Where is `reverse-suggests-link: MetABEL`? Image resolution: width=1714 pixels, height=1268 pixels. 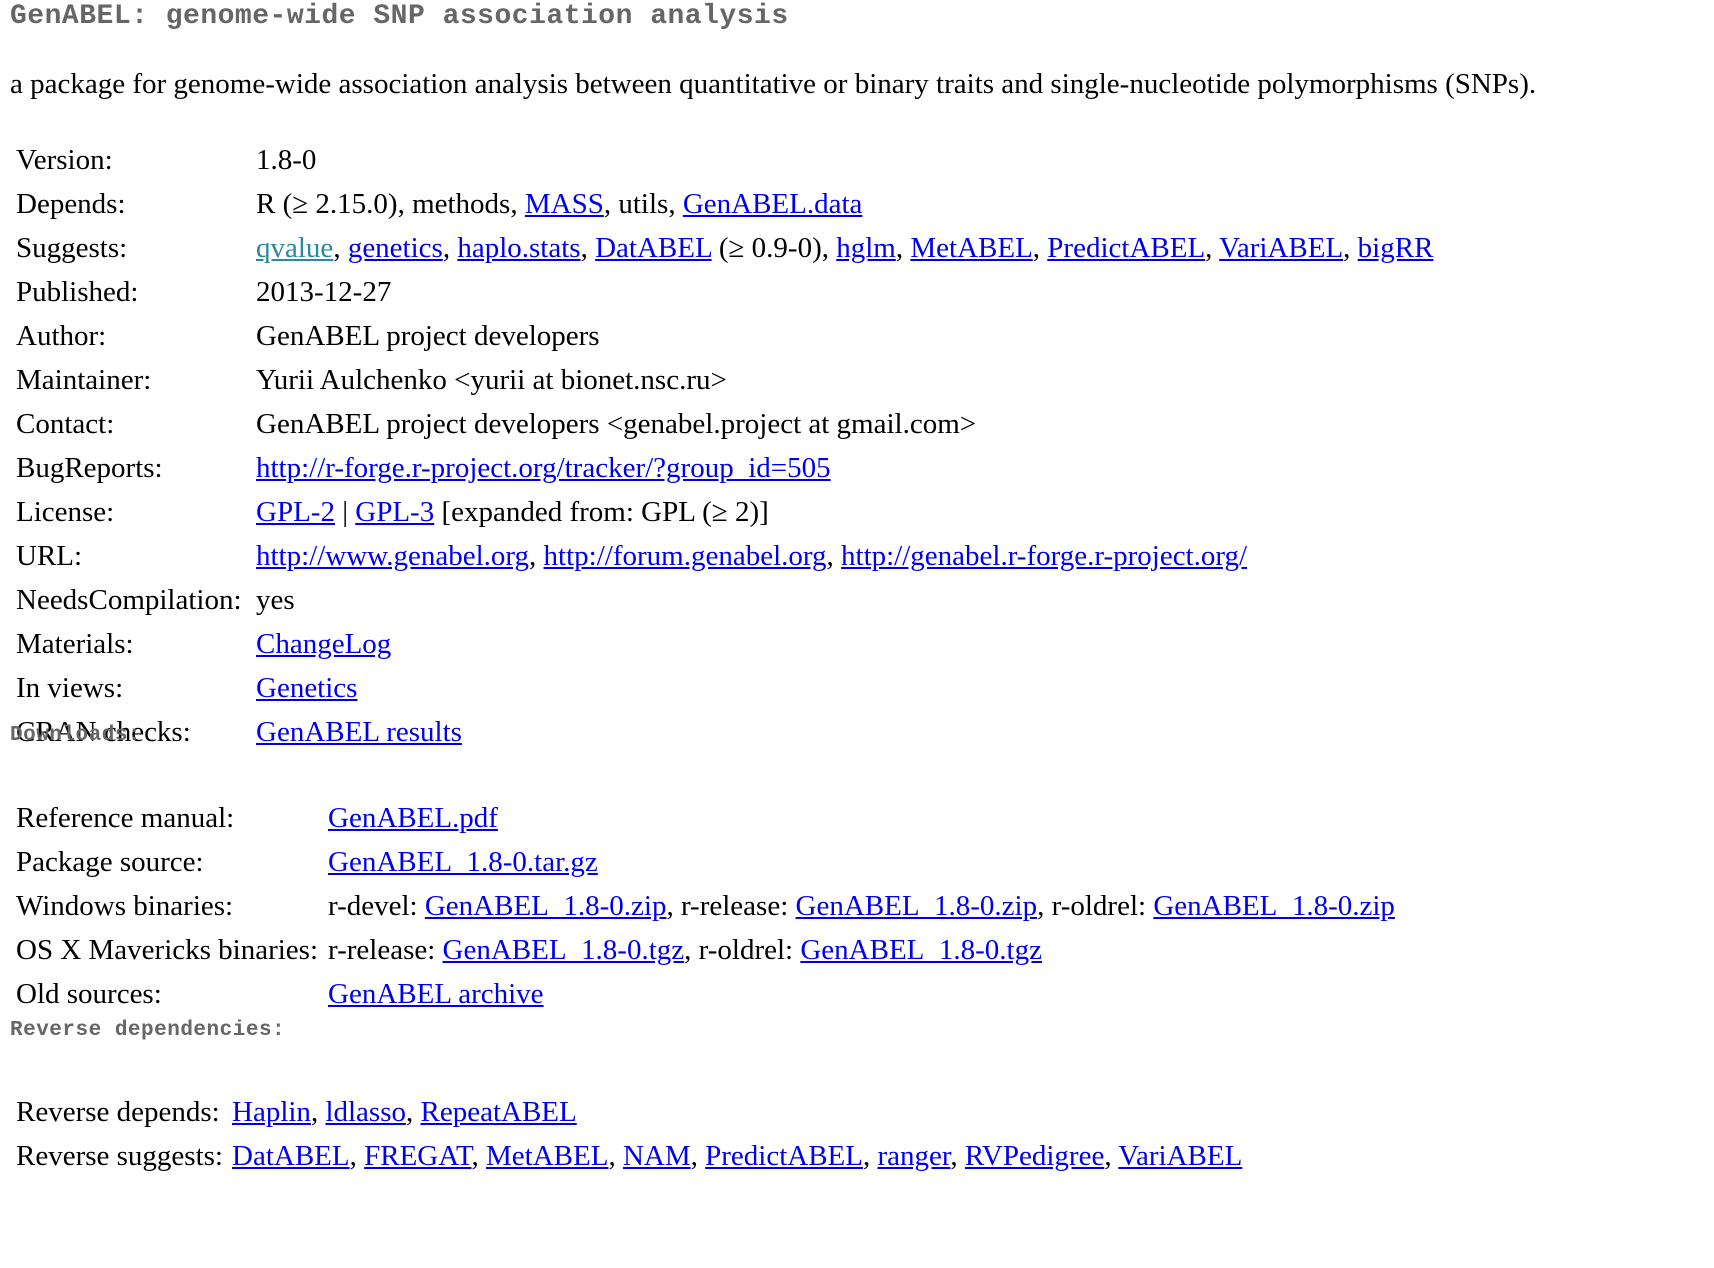 reverse-suggests-link: MetABEL is located at coordinates (547, 1156).